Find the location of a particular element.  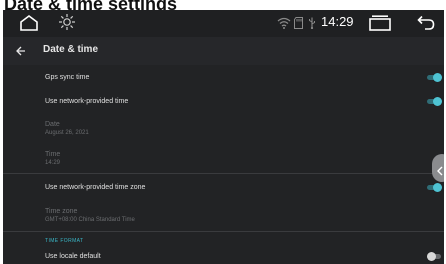

recent-apps-icon is located at coordinates (380, 25).